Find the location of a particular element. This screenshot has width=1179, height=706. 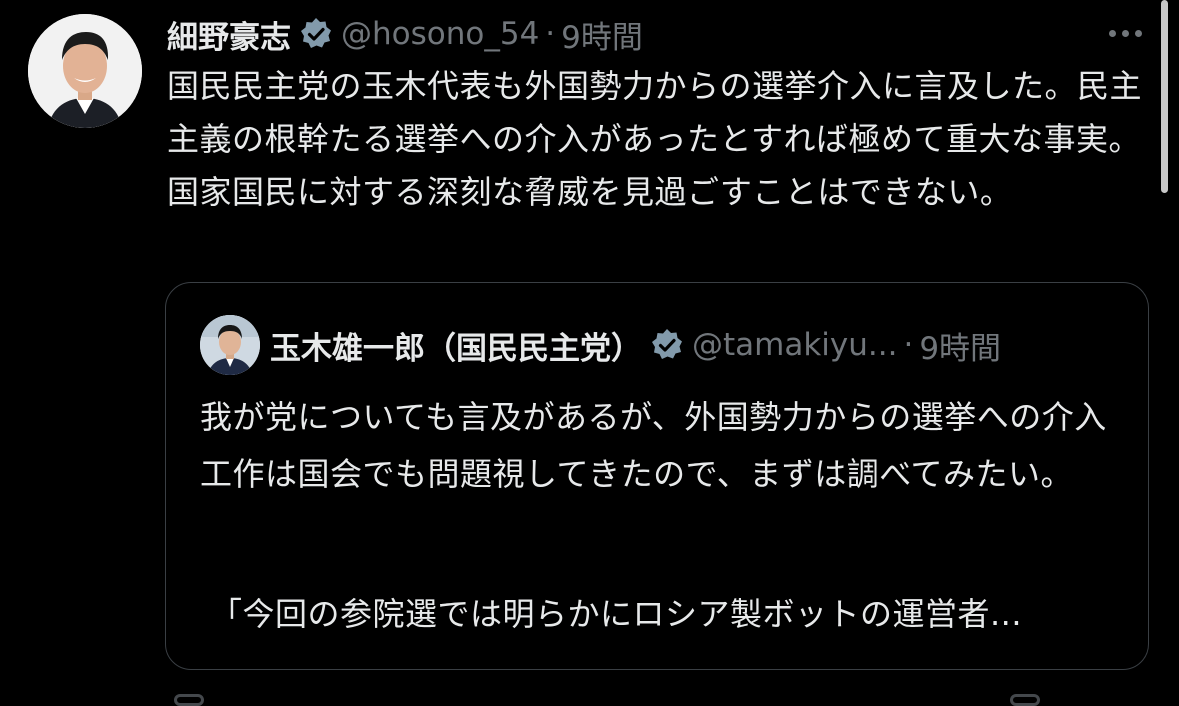

quoted-tweet-header: 玉木雄一郎（国民民主党） @tamakiyu... · 9時間 is located at coordinates (635, 345).